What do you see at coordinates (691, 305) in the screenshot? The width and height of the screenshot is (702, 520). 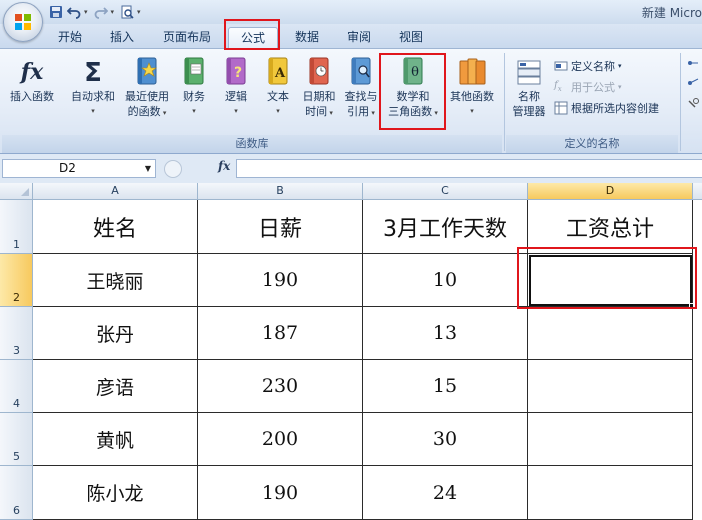 I see `fill-handle` at bounding box center [691, 305].